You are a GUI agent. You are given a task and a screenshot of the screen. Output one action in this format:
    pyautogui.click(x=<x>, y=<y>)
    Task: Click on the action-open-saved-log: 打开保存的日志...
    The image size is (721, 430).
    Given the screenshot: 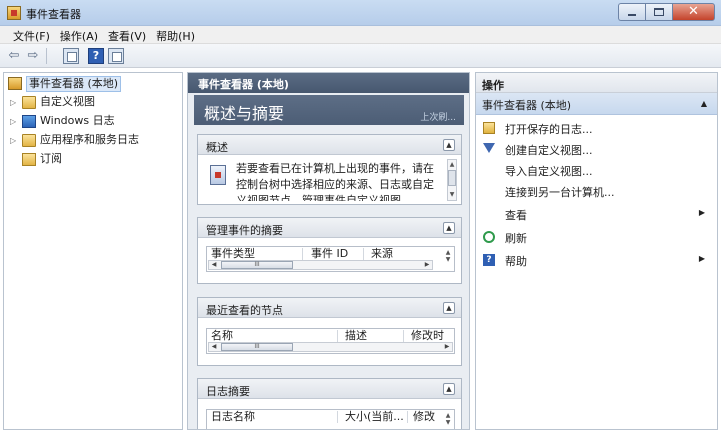 What is the action you would take?
    pyautogui.click(x=596, y=128)
    